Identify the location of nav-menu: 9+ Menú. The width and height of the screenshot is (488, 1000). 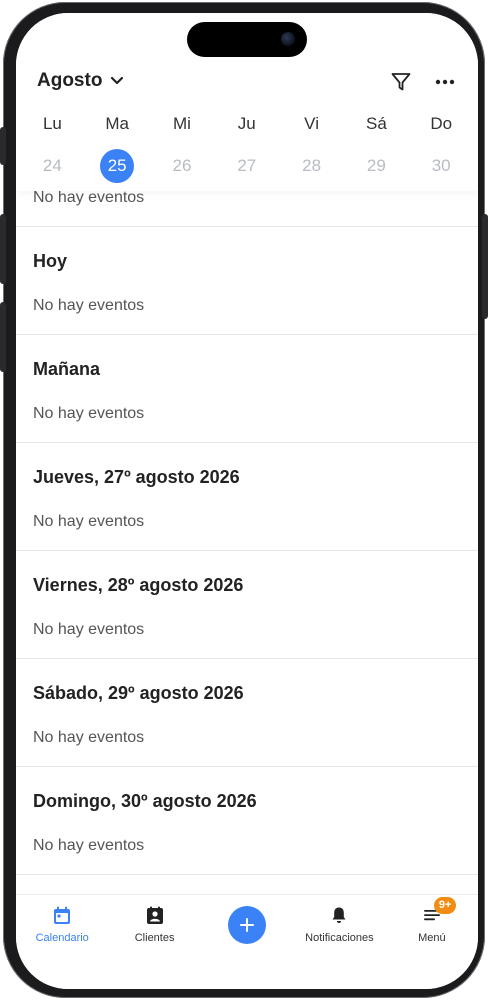
(432, 942).